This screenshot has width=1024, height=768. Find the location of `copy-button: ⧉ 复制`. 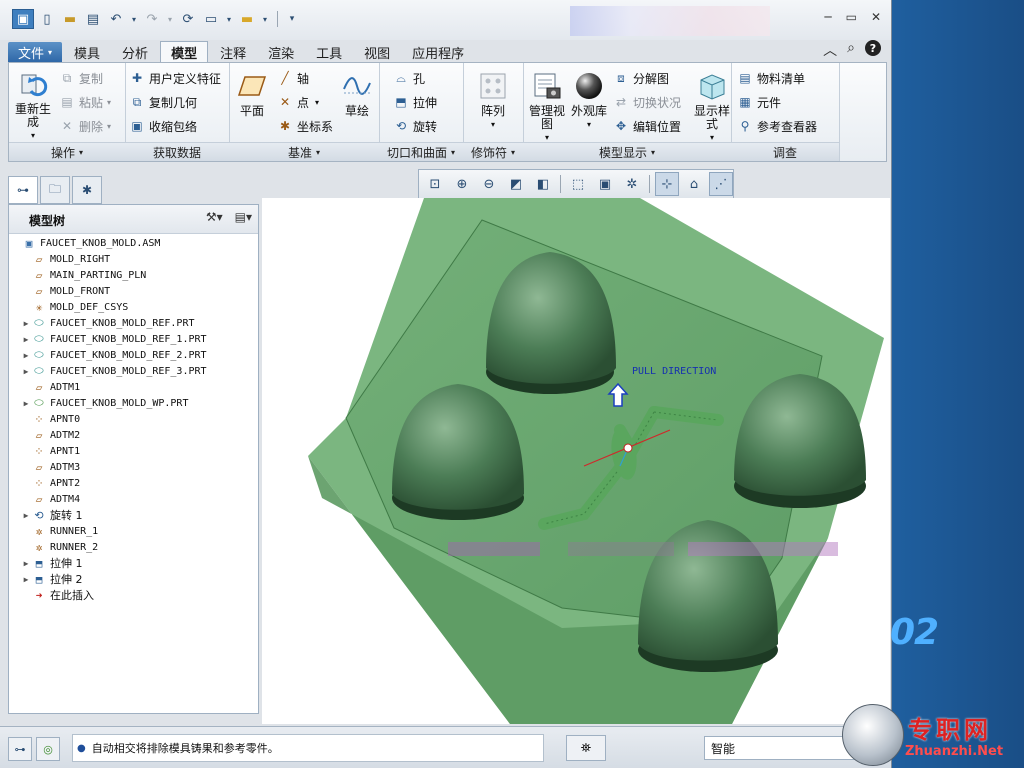

copy-button: ⧉ 复制 is located at coordinates (81, 78).